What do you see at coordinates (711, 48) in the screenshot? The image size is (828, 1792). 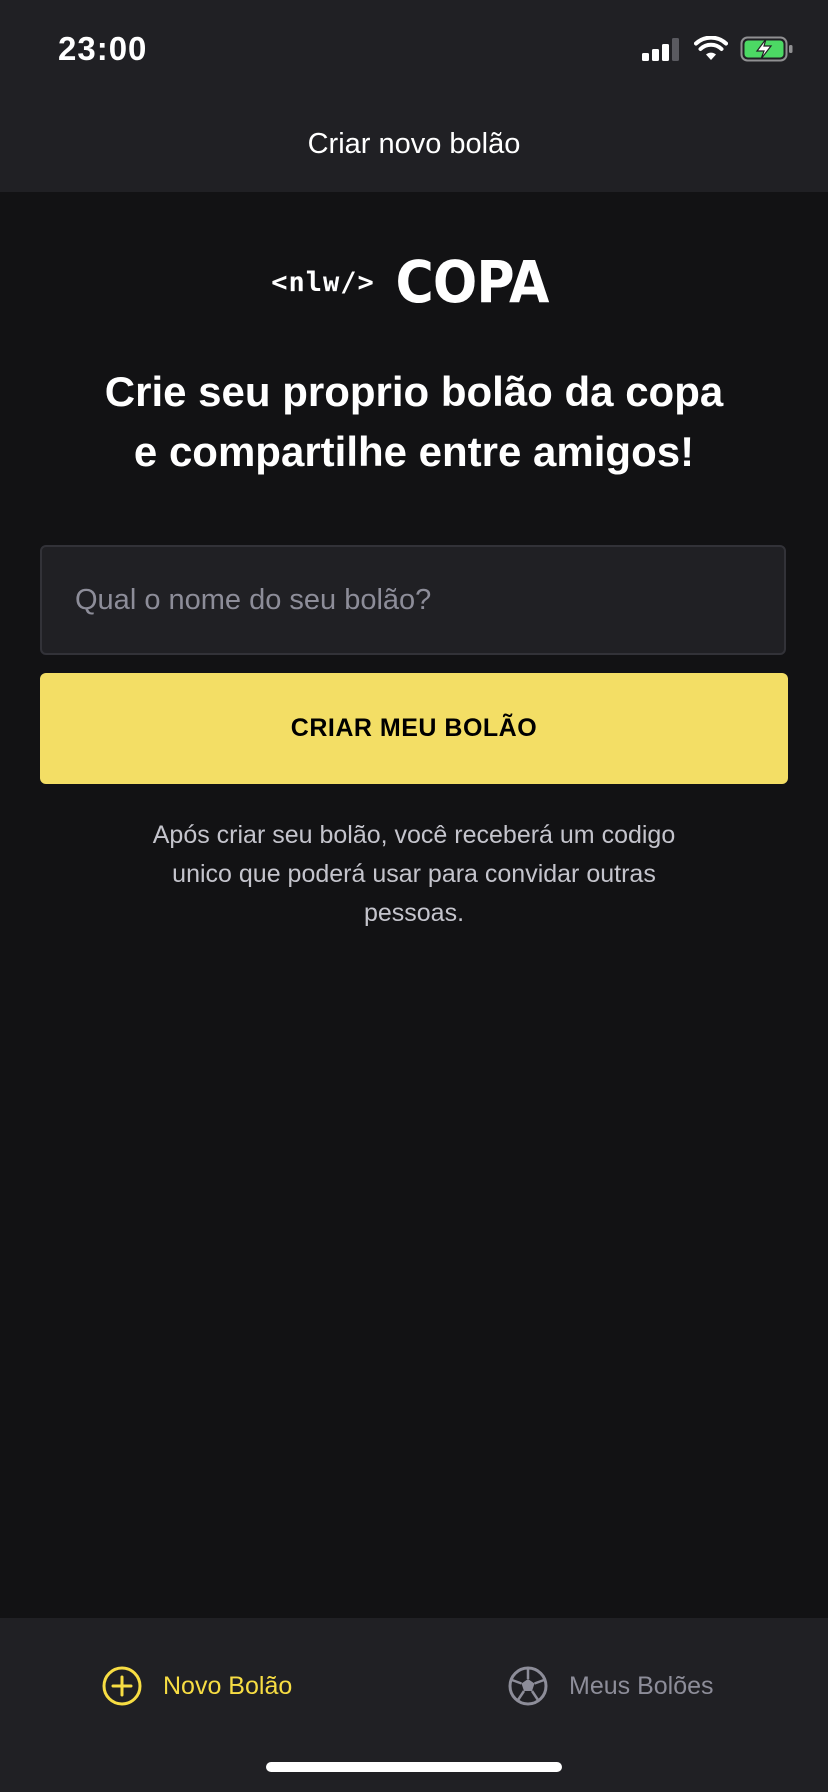 I see `wifi-icon` at bounding box center [711, 48].